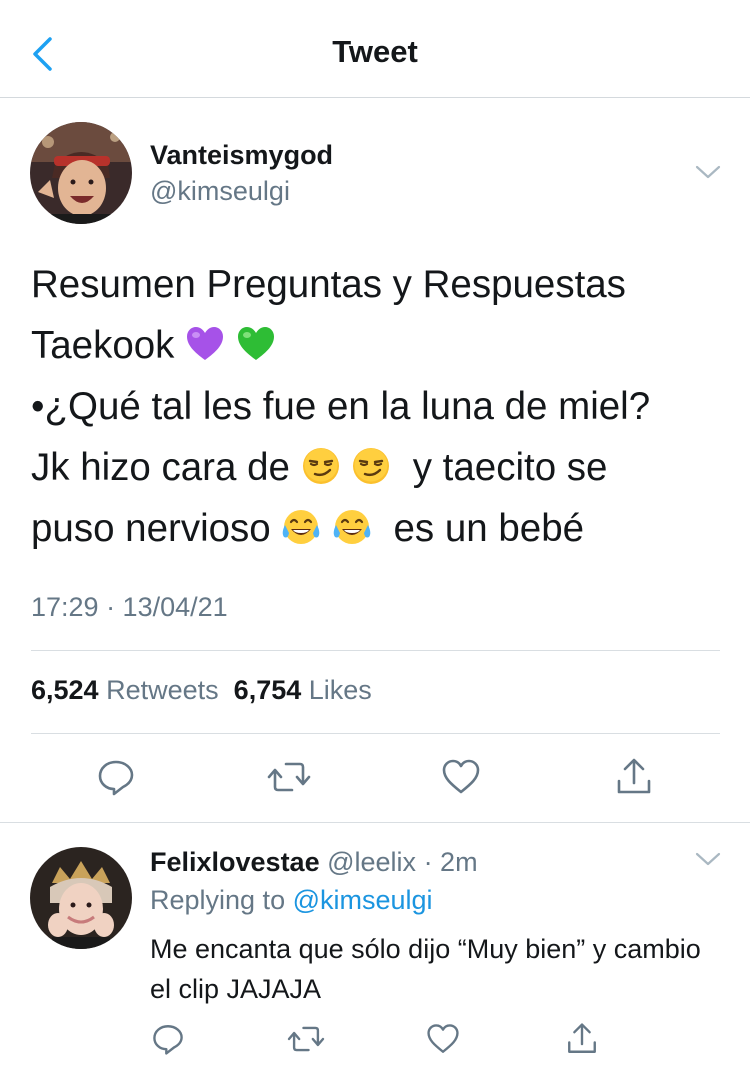  I want to click on reply-button, so click(116, 777).